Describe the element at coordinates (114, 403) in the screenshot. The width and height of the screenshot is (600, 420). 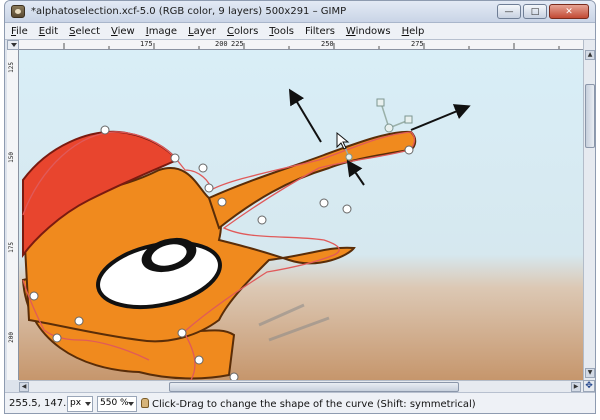
I see `zoom-value: 550 %` at that location.